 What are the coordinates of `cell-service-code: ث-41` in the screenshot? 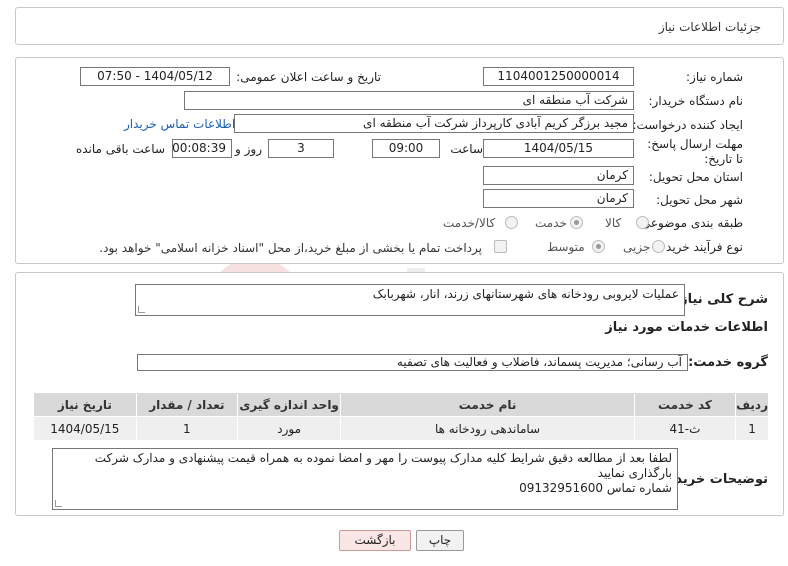 It's located at (685, 428).